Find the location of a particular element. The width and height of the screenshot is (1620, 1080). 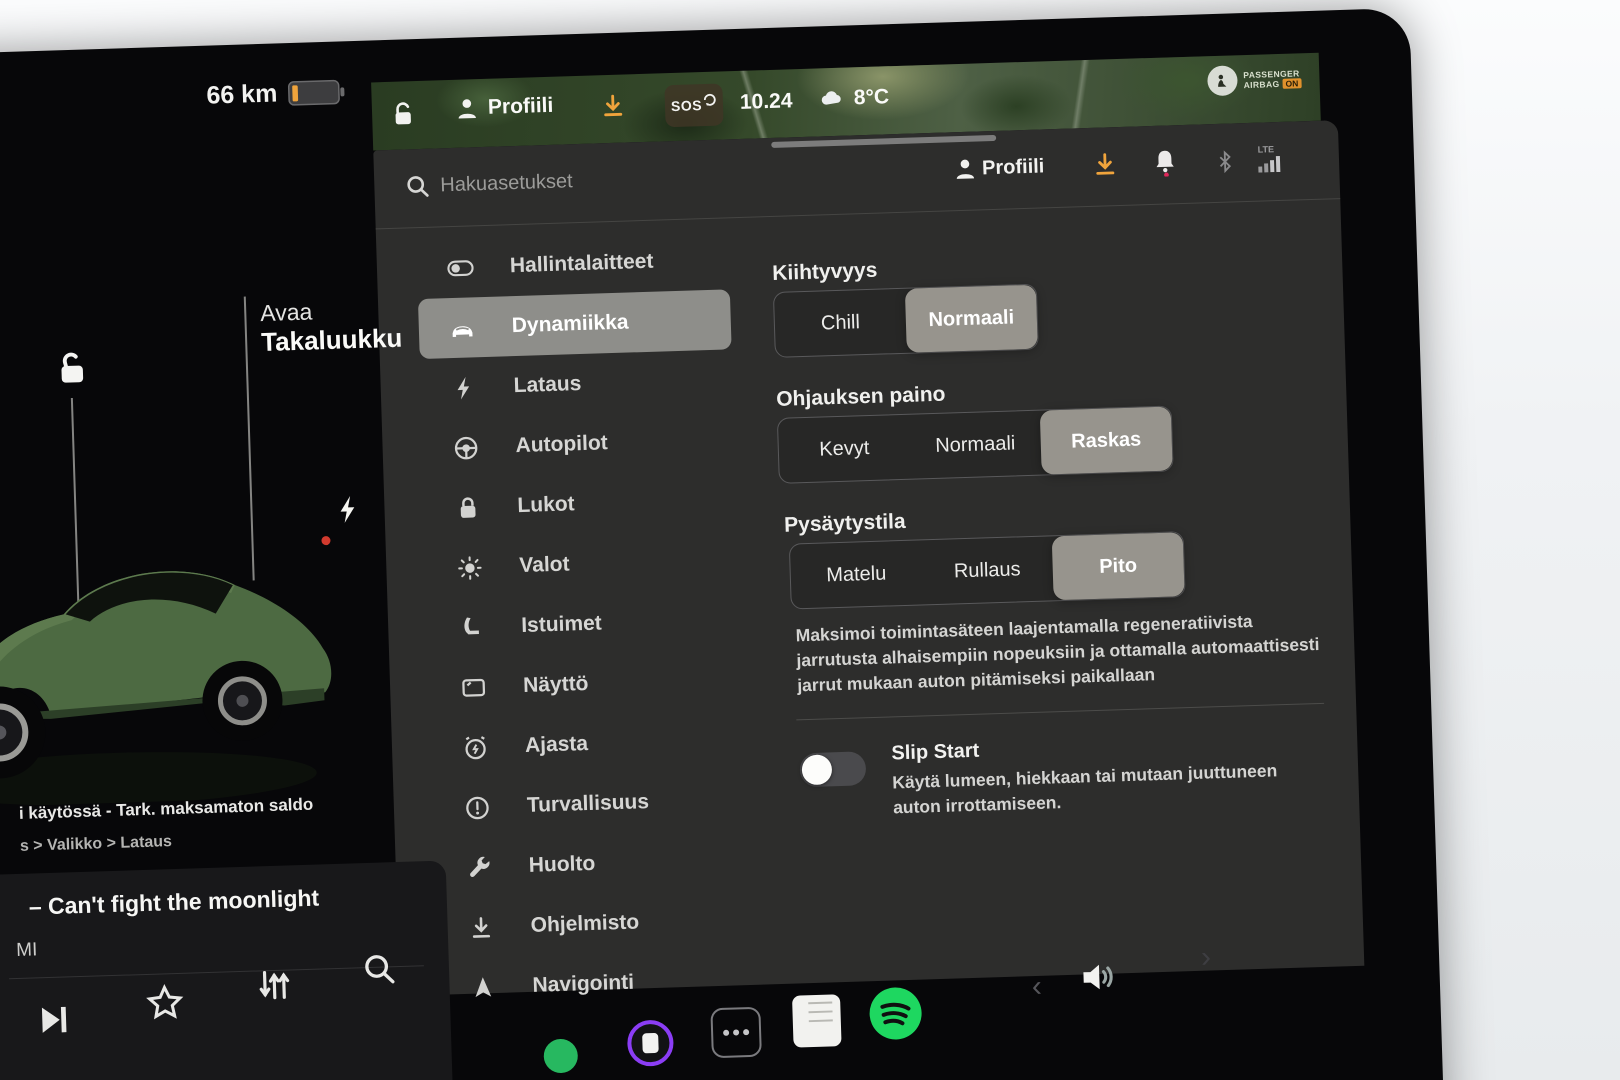

sidebar-item-huolto: Huolto is located at coordinates (592, 864).